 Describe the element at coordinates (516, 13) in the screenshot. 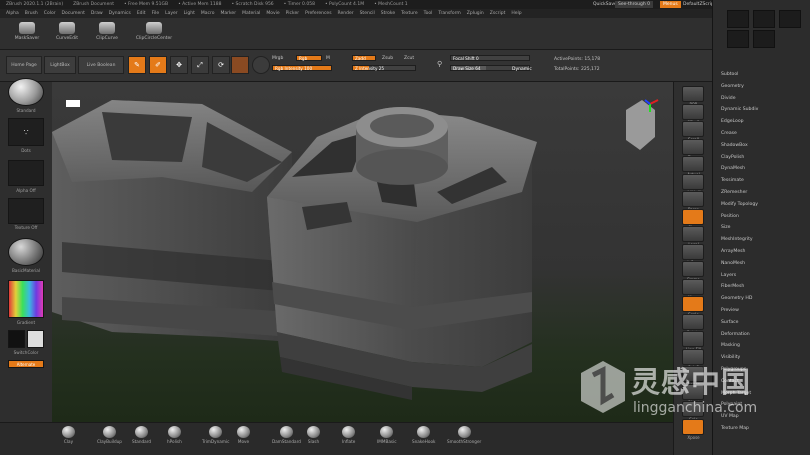

I see `menu-item: Help` at that location.